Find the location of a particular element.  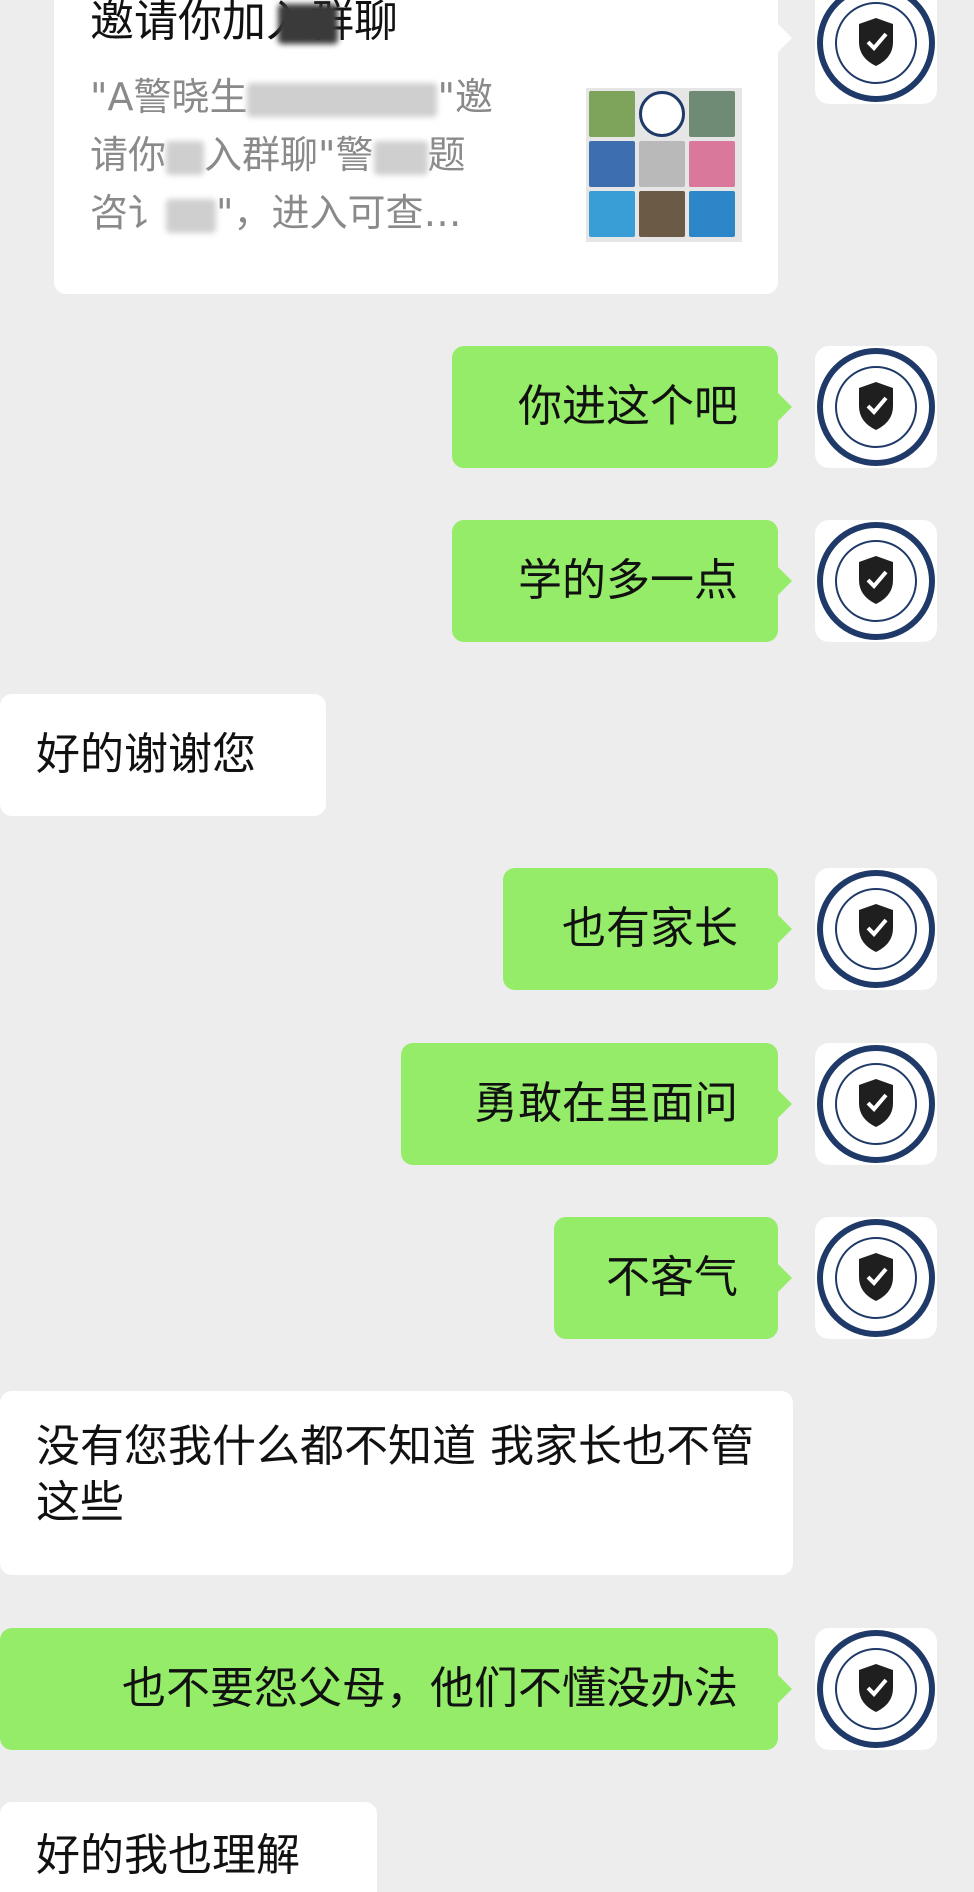

invite-desc-text: "邀 is located at coordinates (465, 97).